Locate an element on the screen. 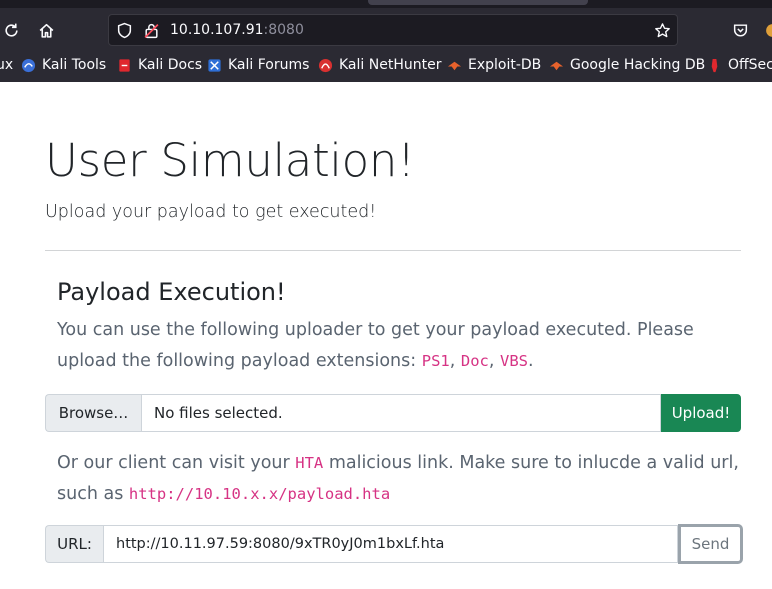 The height and width of the screenshot is (589, 772). para-text: Or our client can visit your is located at coordinates (176, 463).